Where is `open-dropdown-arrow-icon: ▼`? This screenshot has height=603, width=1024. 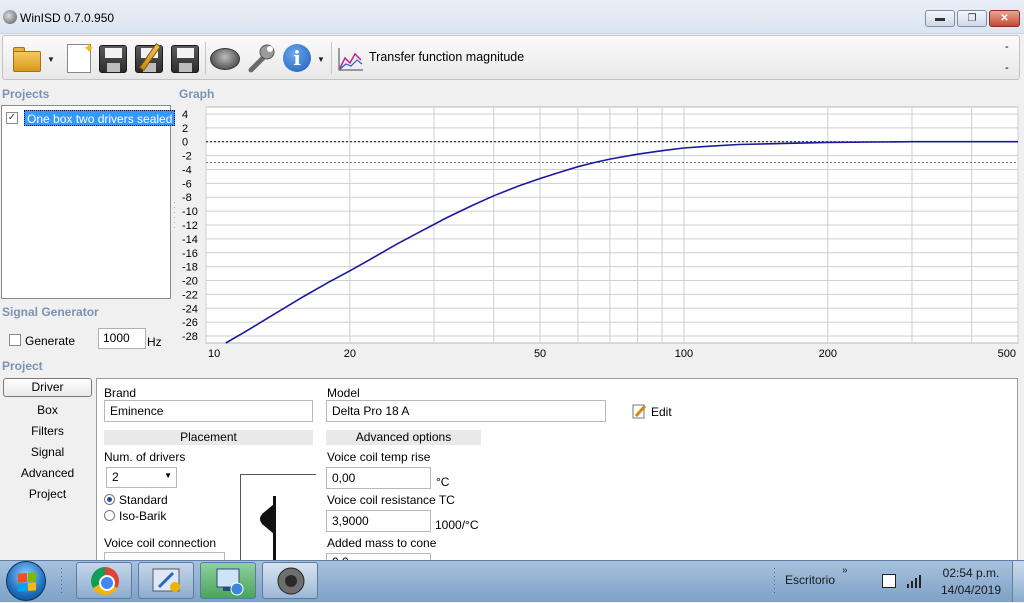
open-dropdown-arrow-icon: ▼ is located at coordinates (51, 59).